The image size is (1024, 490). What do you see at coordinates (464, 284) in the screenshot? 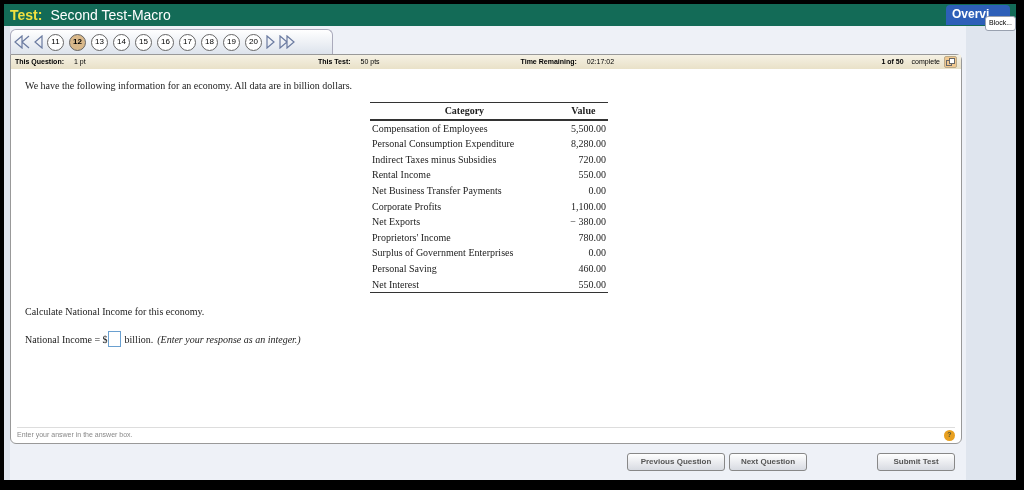
I see `table-cell: Net Interest` at bounding box center [464, 284].